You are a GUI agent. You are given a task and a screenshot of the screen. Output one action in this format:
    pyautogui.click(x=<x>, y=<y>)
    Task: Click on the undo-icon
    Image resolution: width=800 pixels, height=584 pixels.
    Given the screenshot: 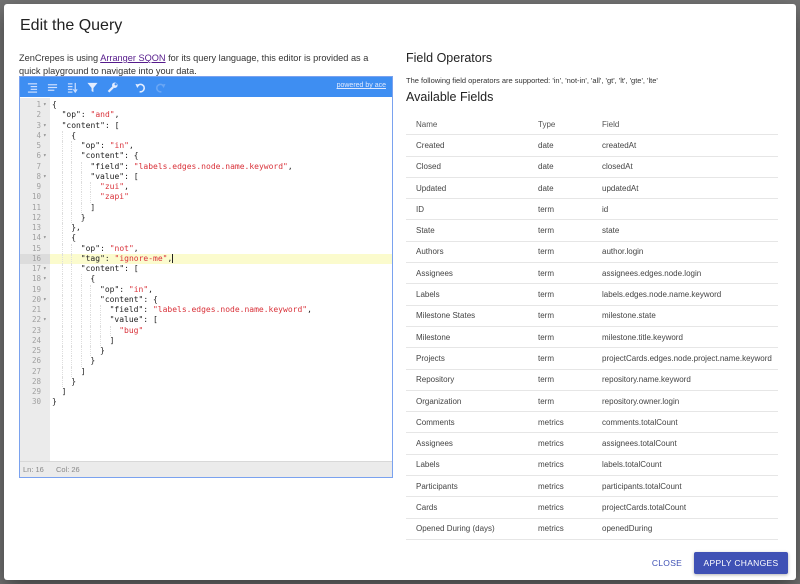 What is the action you would take?
    pyautogui.click(x=140, y=87)
    